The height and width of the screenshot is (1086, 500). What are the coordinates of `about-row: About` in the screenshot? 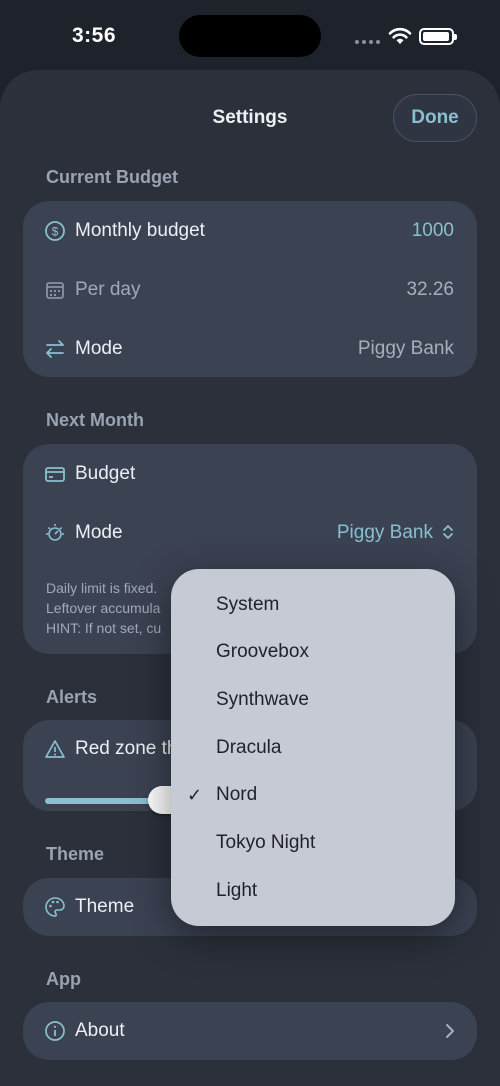 It's located at (250, 1031).